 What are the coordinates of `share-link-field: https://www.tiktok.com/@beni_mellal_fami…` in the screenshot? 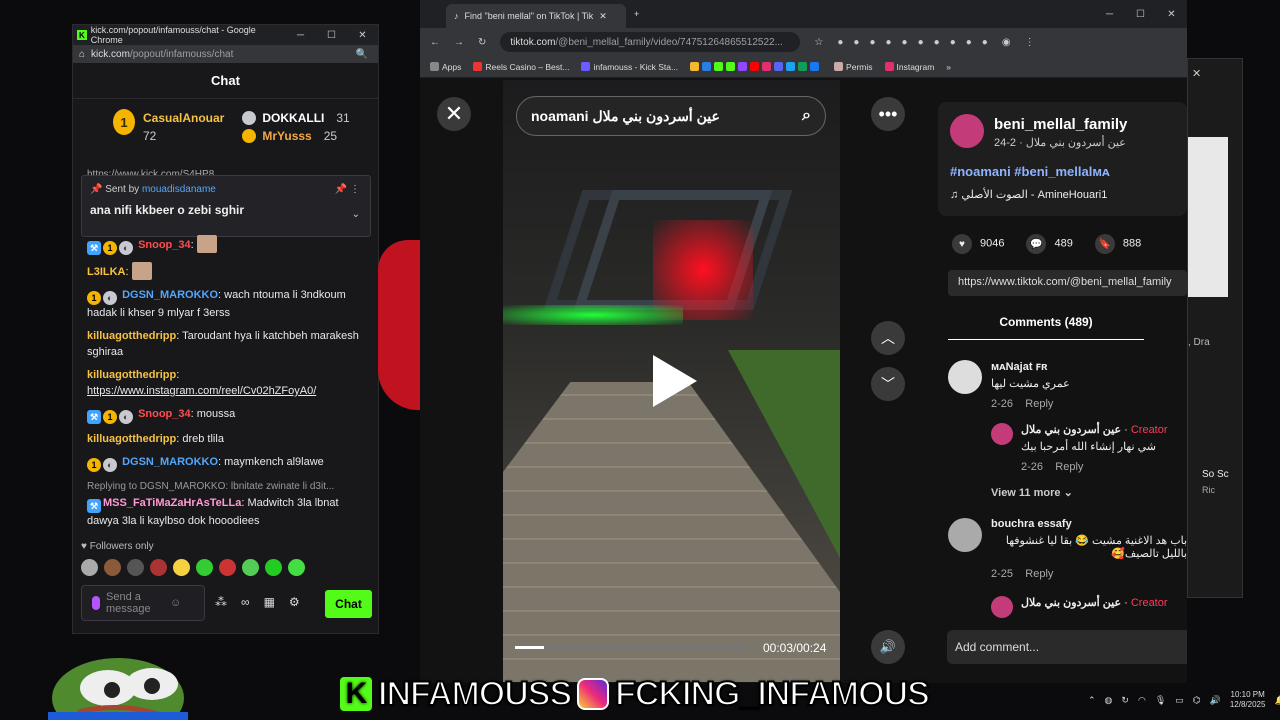 It's located at (1067, 283).